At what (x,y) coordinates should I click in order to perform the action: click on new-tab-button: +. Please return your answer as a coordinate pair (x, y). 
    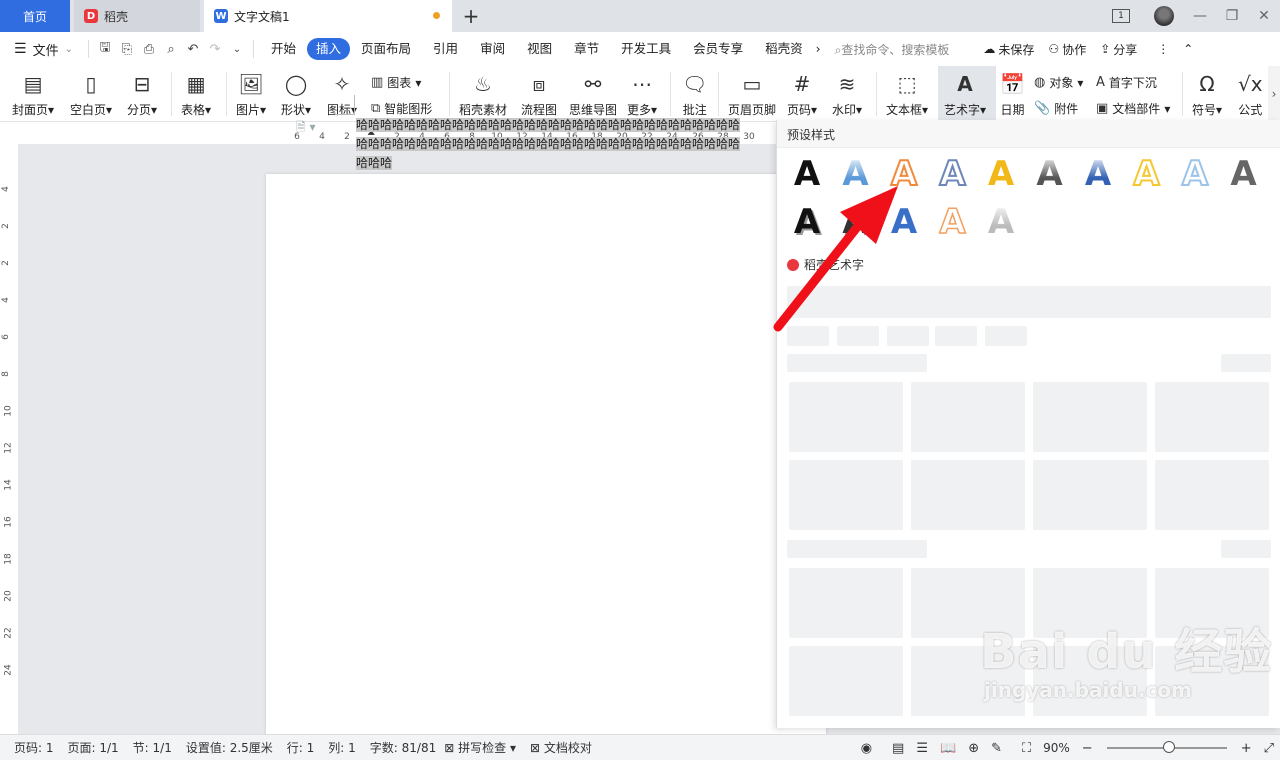
    Looking at the image, I should click on (471, 16).